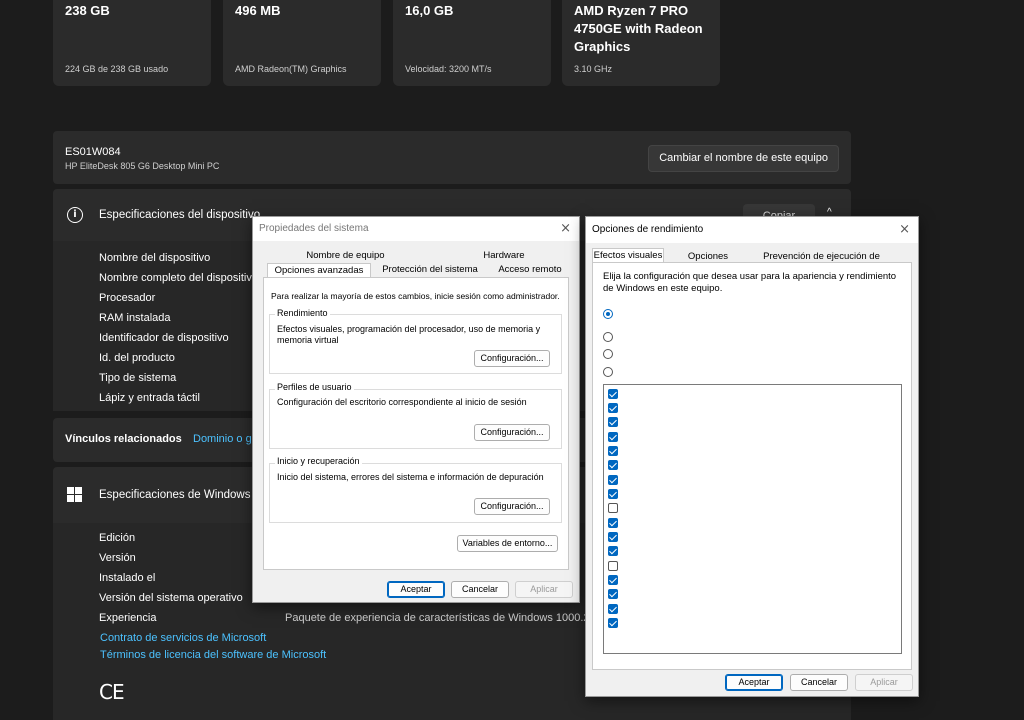 The image size is (1024, 720). Describe the element at coordinates (180, 215) in the screenshot. I see `device-specs-title: Especificaciones del dispositivo` at that location.